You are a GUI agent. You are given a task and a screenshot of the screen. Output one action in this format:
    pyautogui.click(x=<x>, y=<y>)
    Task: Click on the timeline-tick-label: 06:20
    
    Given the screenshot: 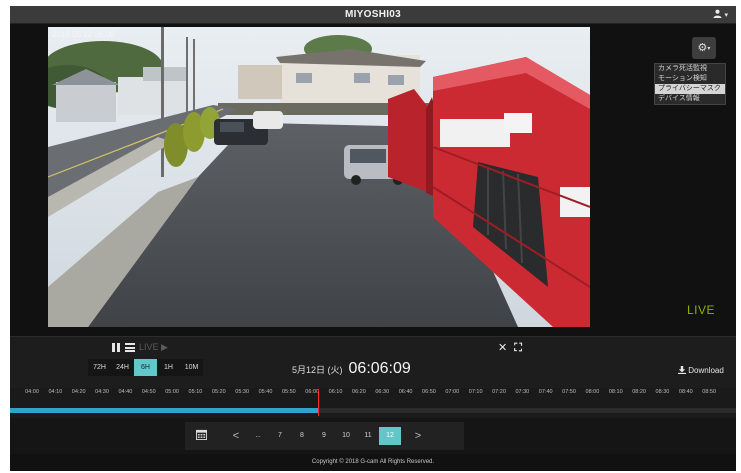 What is the action you would take?
    pyautogui.click(x=359, y=392)
    